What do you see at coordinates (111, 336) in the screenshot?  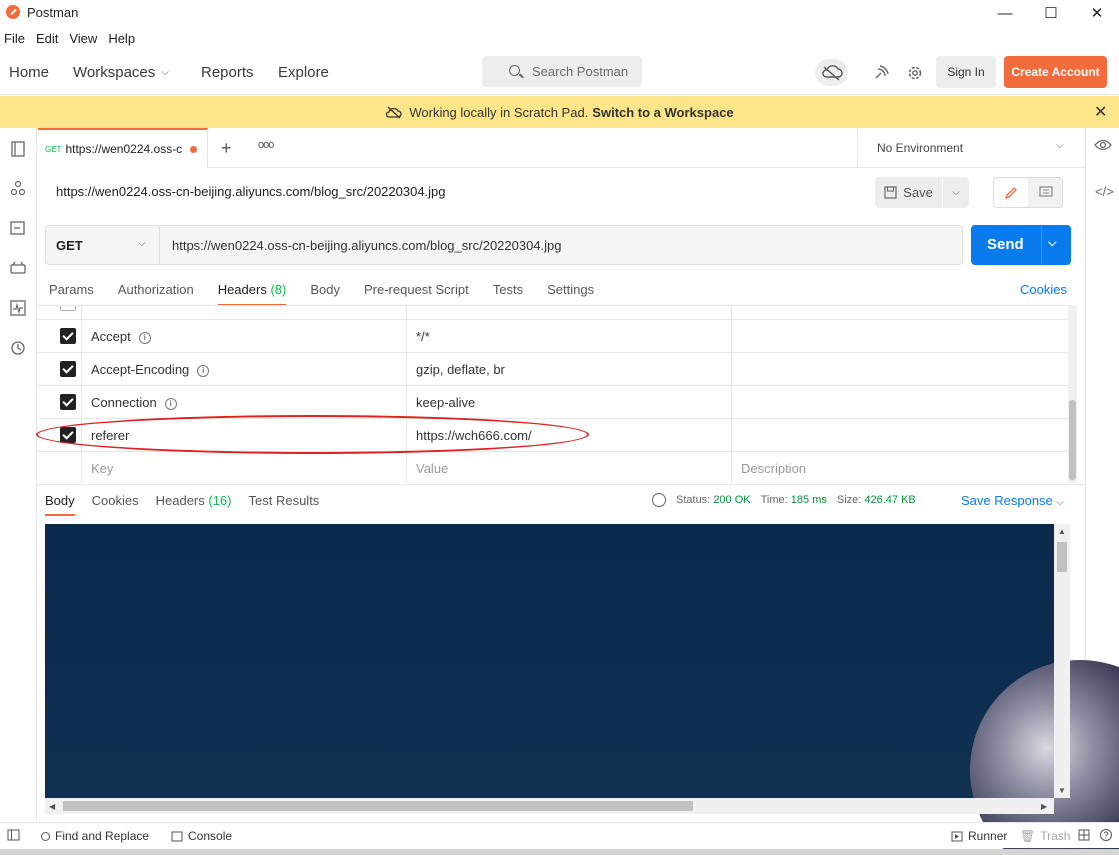 I see `header-key-text: Accept` at bounding box center [111, 336].